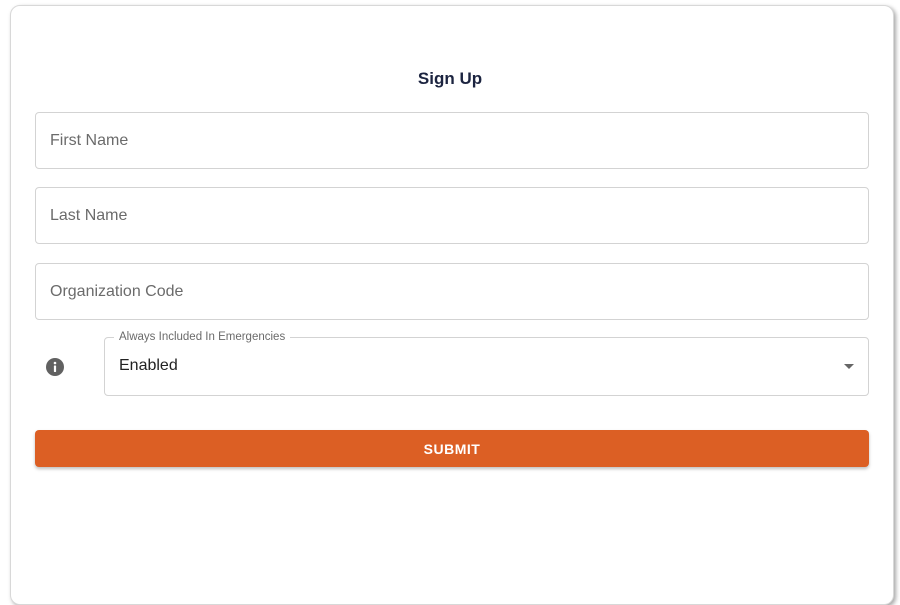 The height and width of the screenshot is (605, 900). I want to click on last-name-field, so click(452, 215).